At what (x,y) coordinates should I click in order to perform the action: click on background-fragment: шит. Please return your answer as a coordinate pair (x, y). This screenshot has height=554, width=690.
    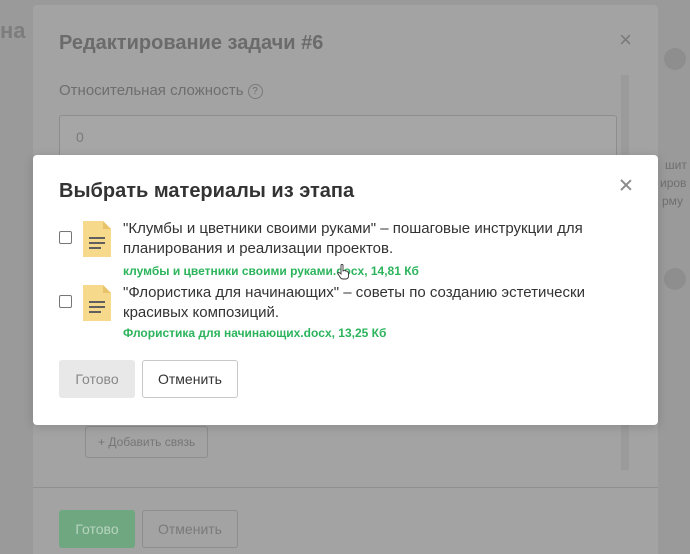
    Looking at the image, I should click on (676, 165).